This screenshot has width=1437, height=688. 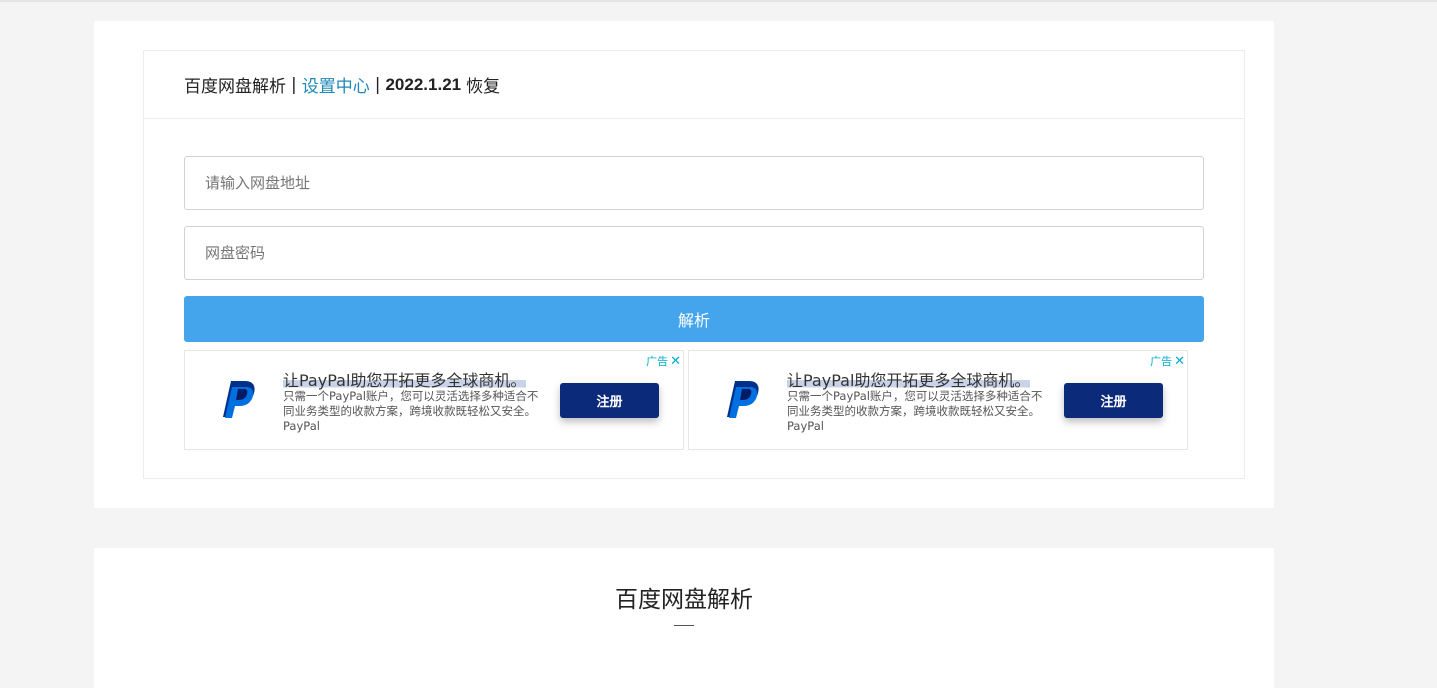 I want to click on password-input, so click(x=694, y=253).